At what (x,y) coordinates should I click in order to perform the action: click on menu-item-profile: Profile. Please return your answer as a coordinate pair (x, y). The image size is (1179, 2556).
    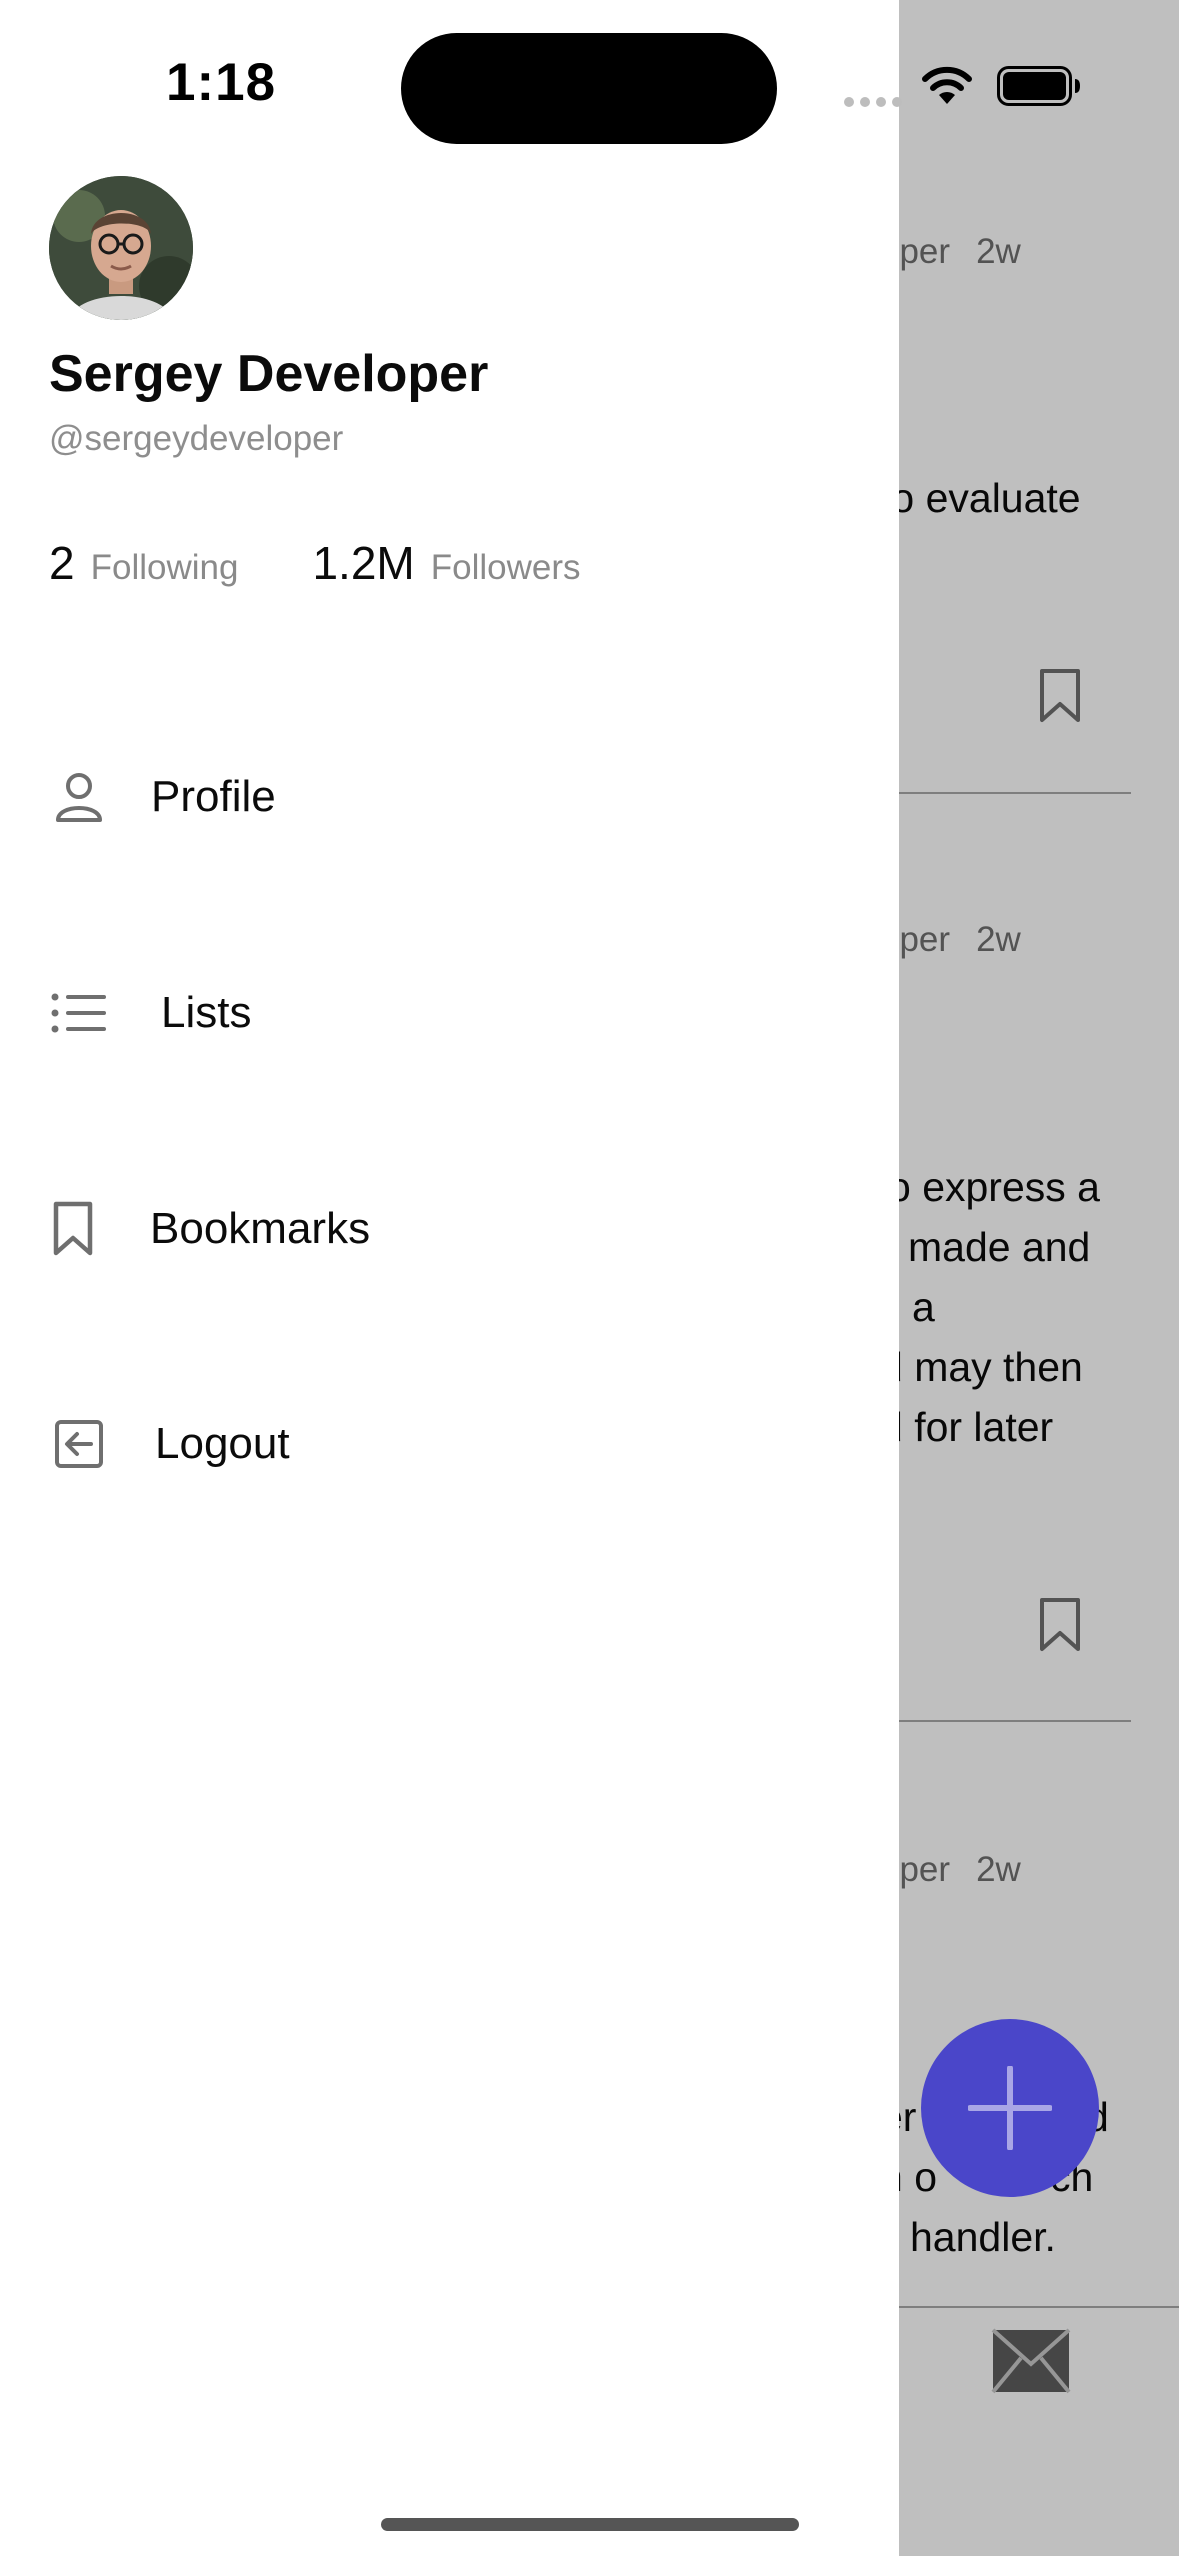
    Looking at the image, I should click on (162, 797).